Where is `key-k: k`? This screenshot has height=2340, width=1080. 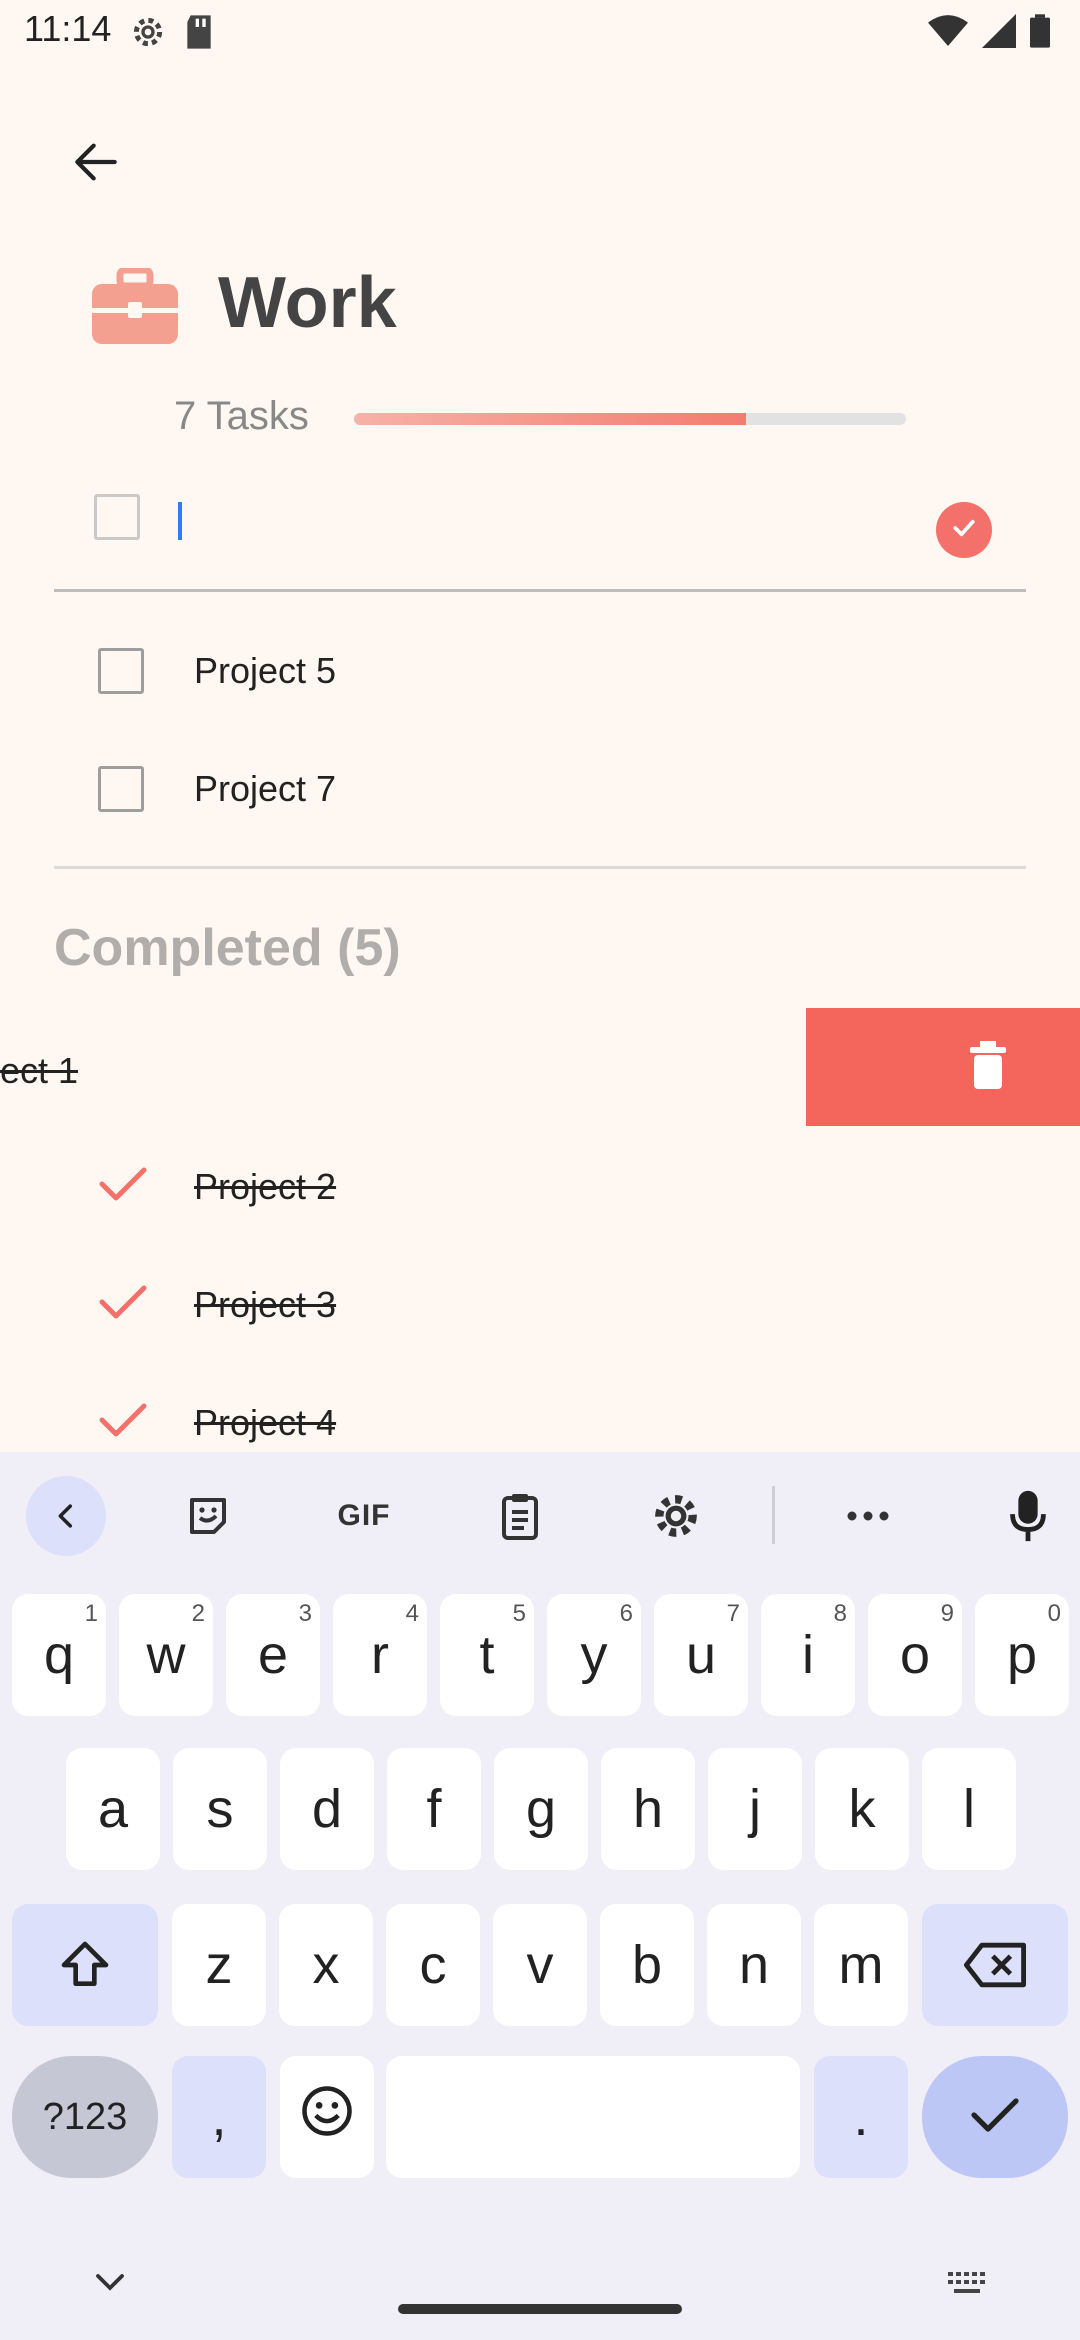 key-k: k is located at coordinates (862, 1809).